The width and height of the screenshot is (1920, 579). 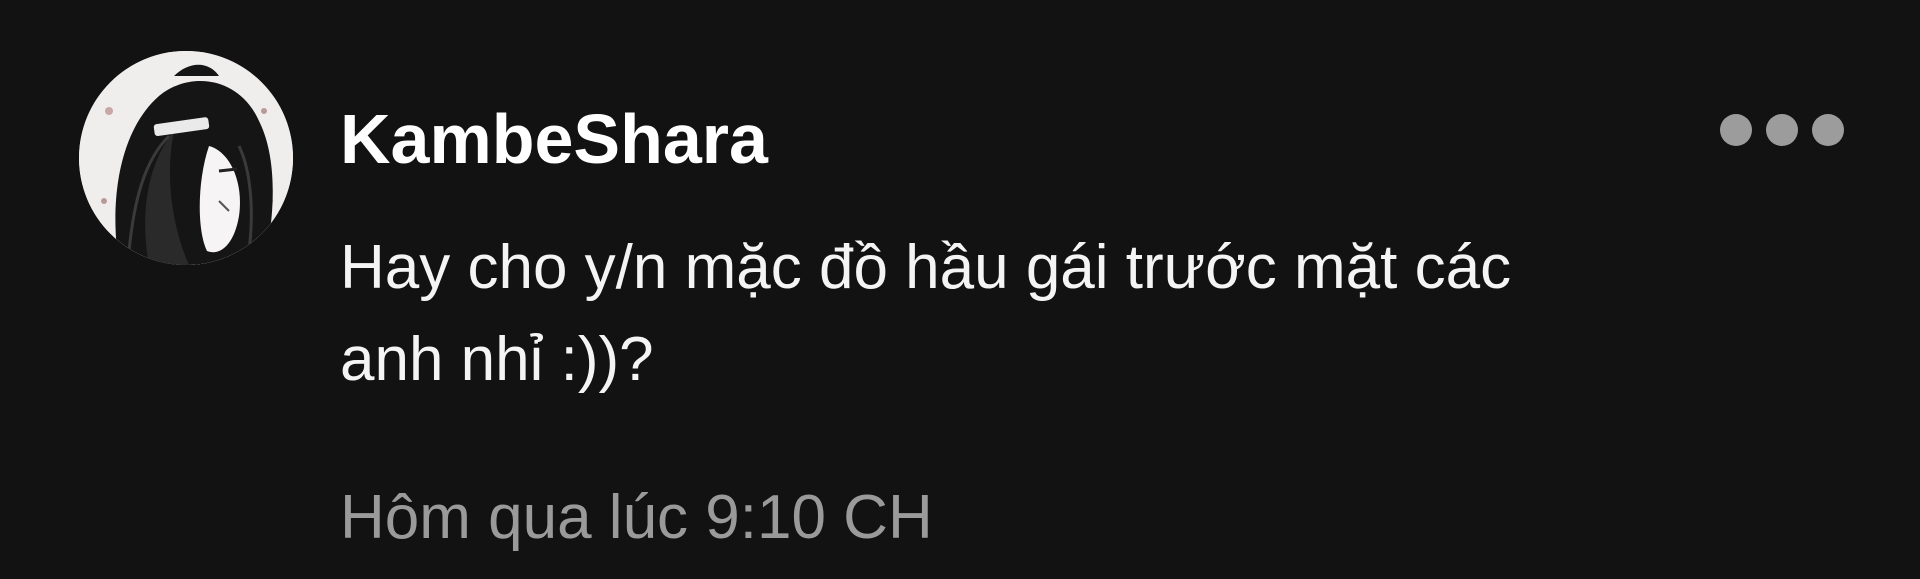 What do you see at coordinates (636, 517) in the screenshot?
I see `timestamp: Hôm qua lúc 9:10 CH` at bounding box center [636, 517].